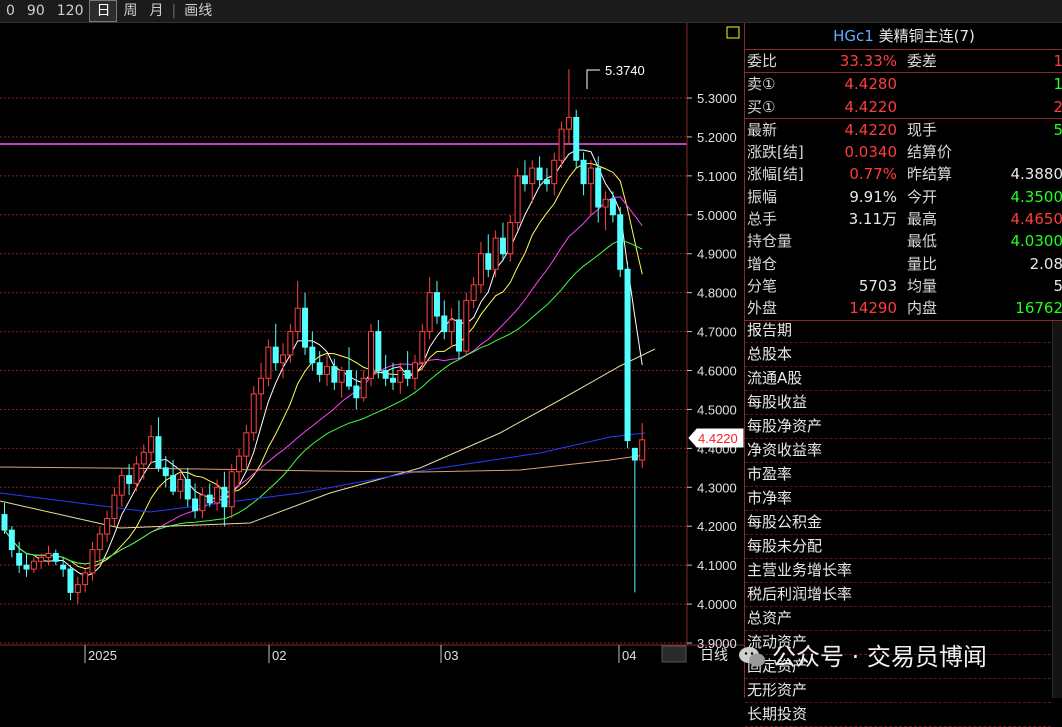 This screenshot has height=727, width=1062. What do you see at coordinates (927, 36) in the screenshot?
I see `instrument-name: 美精铜主连(7)` at bounding box center [927, 36].